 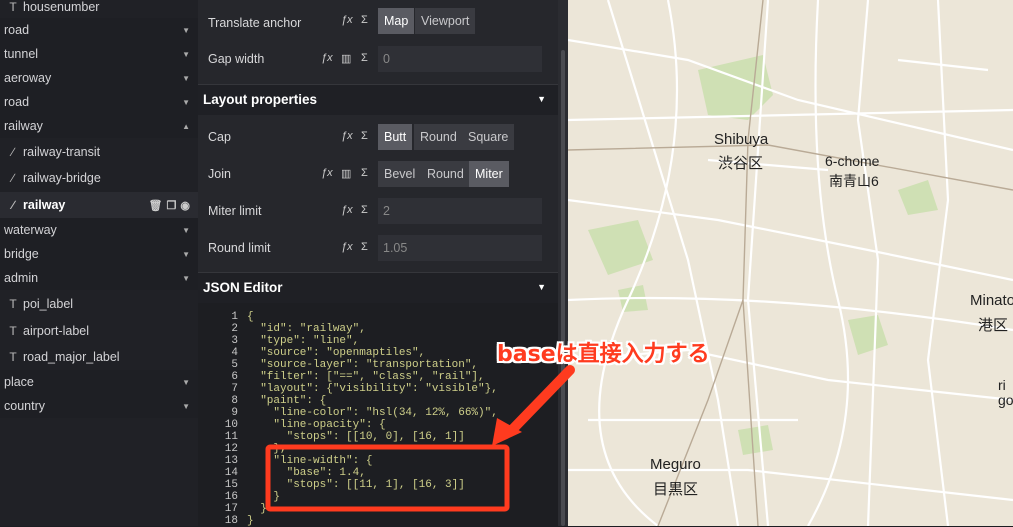 I want to click on json-code: "layout": {"visibility": "visible"},, so click(x=372, y=389).